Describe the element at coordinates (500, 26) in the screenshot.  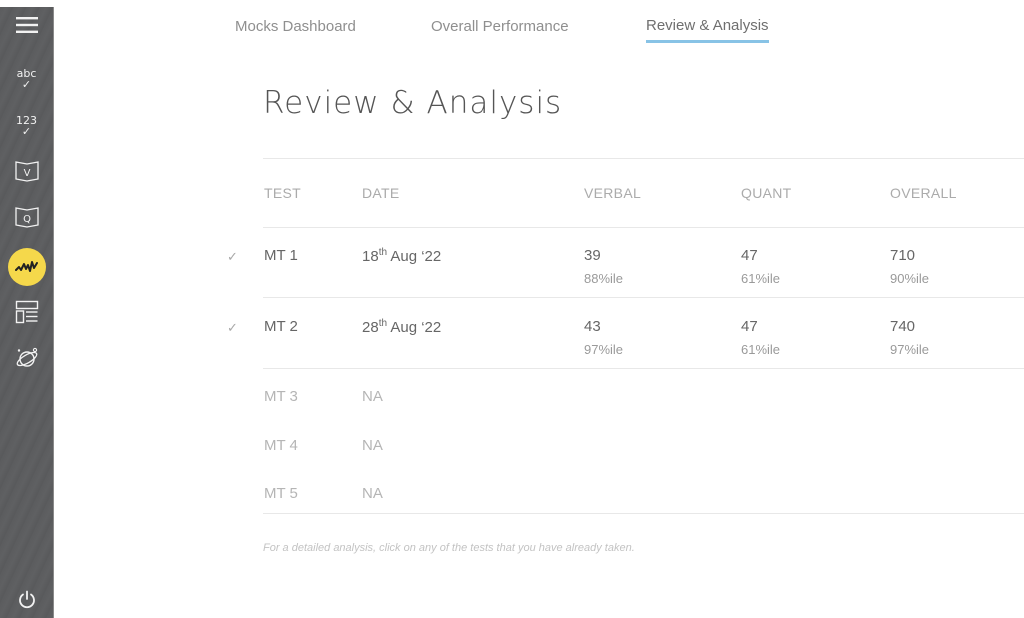
I see `tab-overall-performance: Overall Performance` at that location.